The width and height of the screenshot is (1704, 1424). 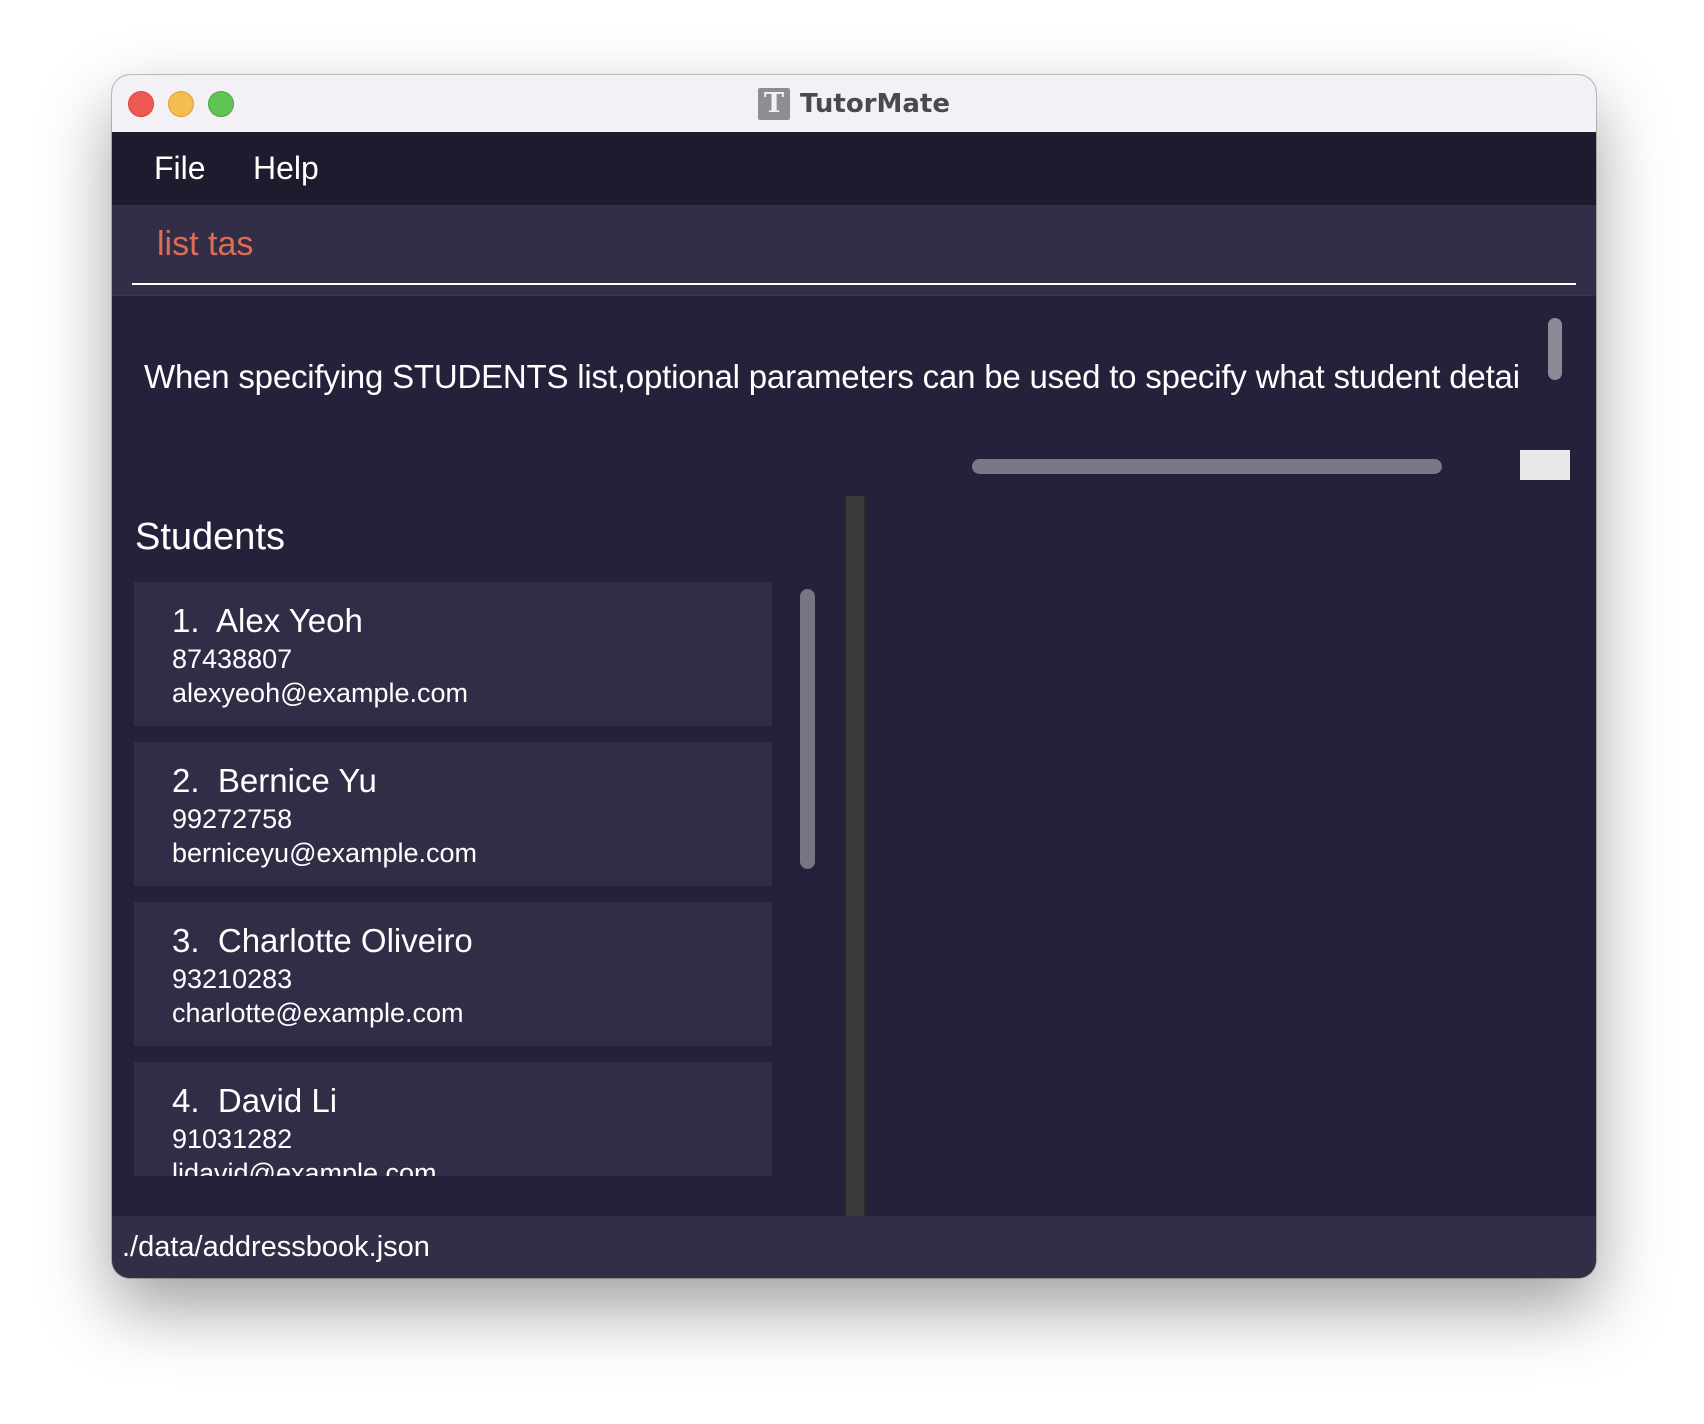 I want to click on student-email: alexyeoh@example.com, so click(x=320, y=693).